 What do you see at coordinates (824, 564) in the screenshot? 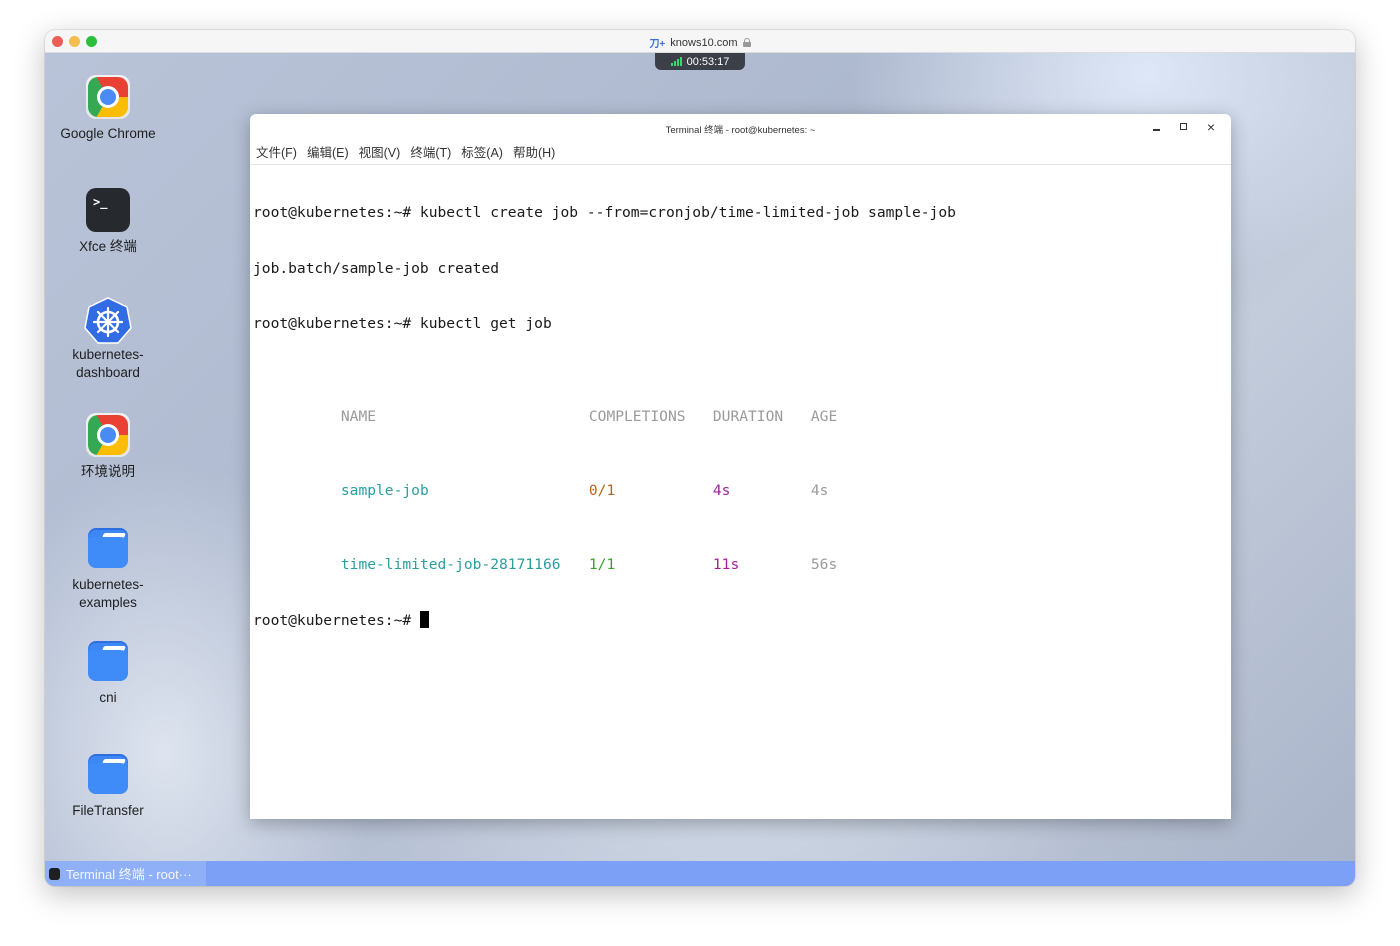
I see `job-age: 56s` at bounding box center [824, 564].